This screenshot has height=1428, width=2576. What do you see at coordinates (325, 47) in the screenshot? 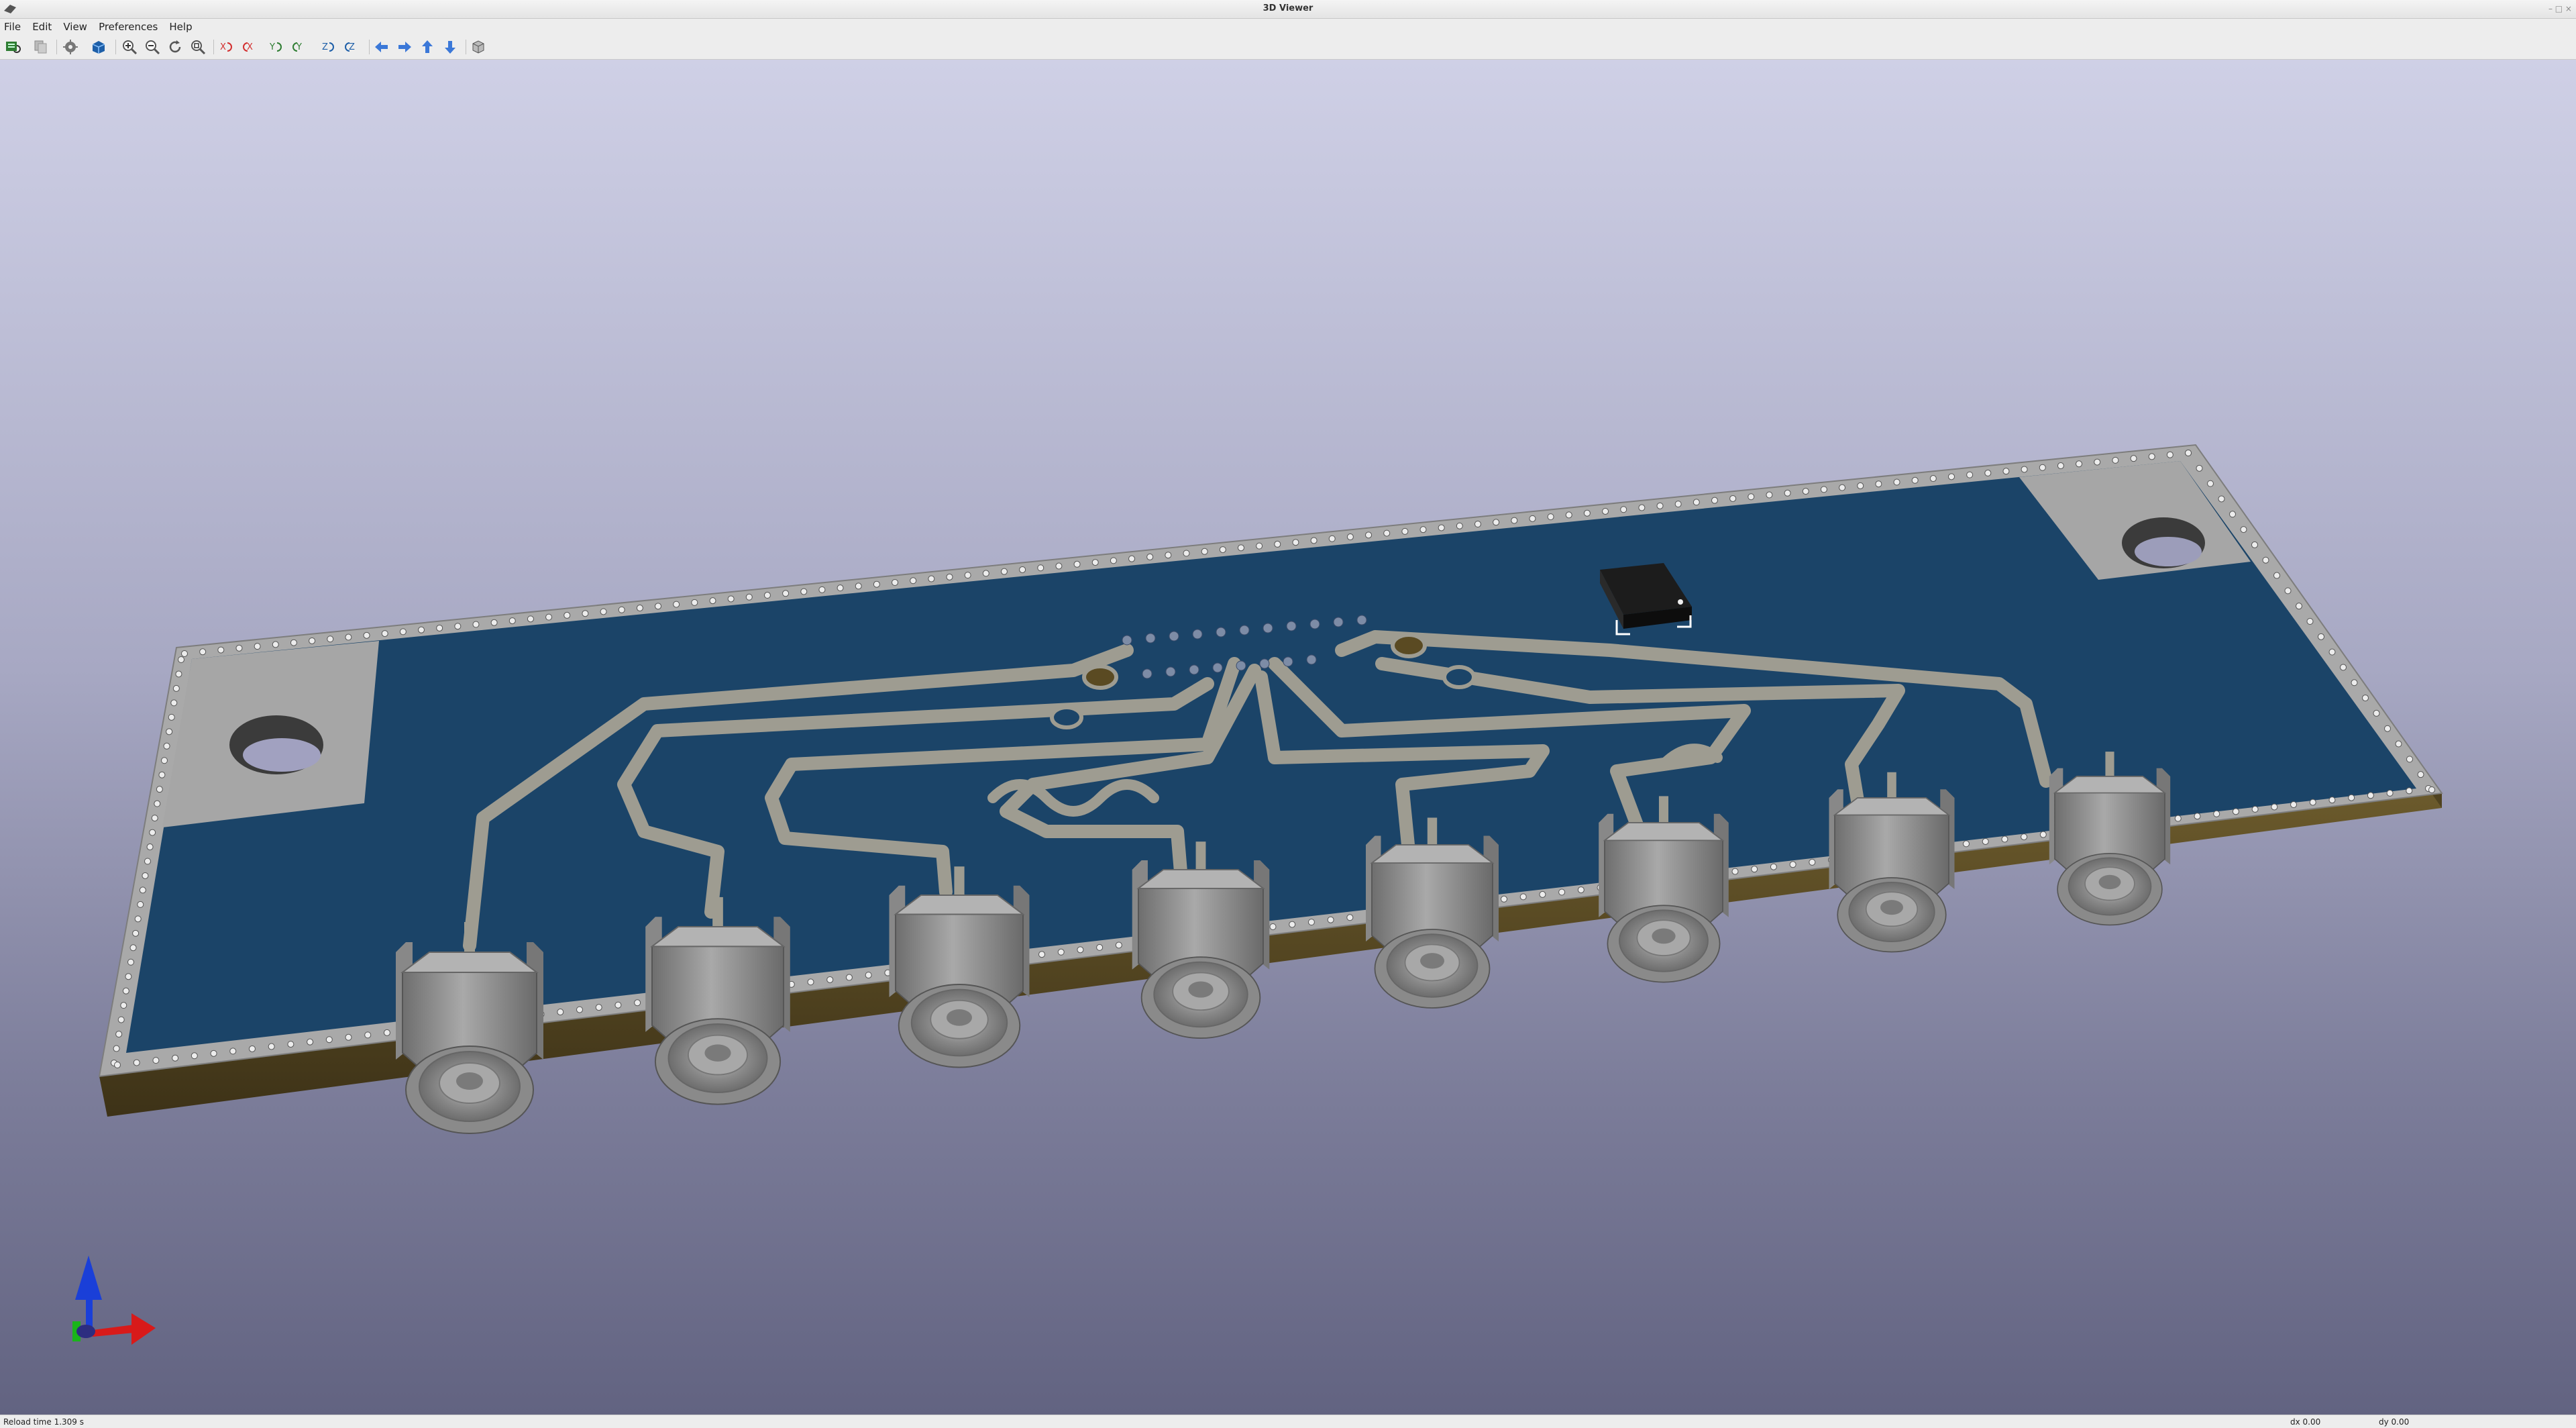
I see `svg-text: Z` at bounding box center [325, 47].